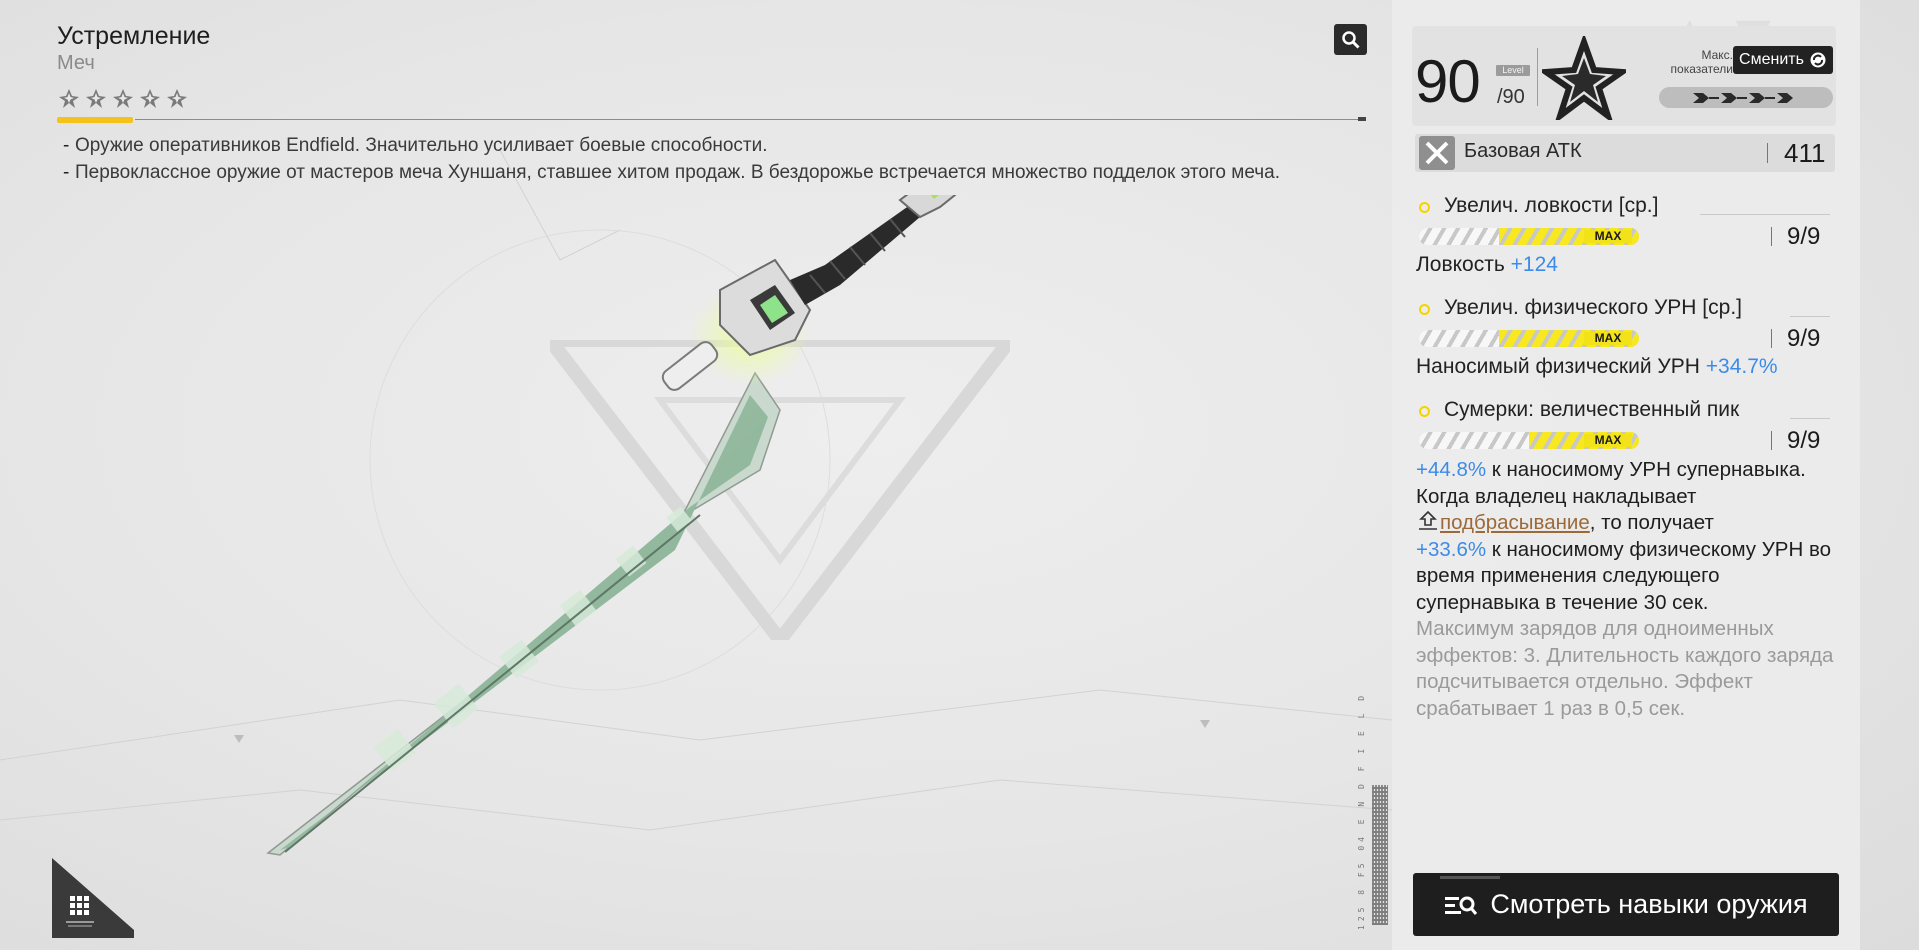 The image size is (1919, 950). I want to click on launch-status-link: подбрасывание, so click(1515, 522).